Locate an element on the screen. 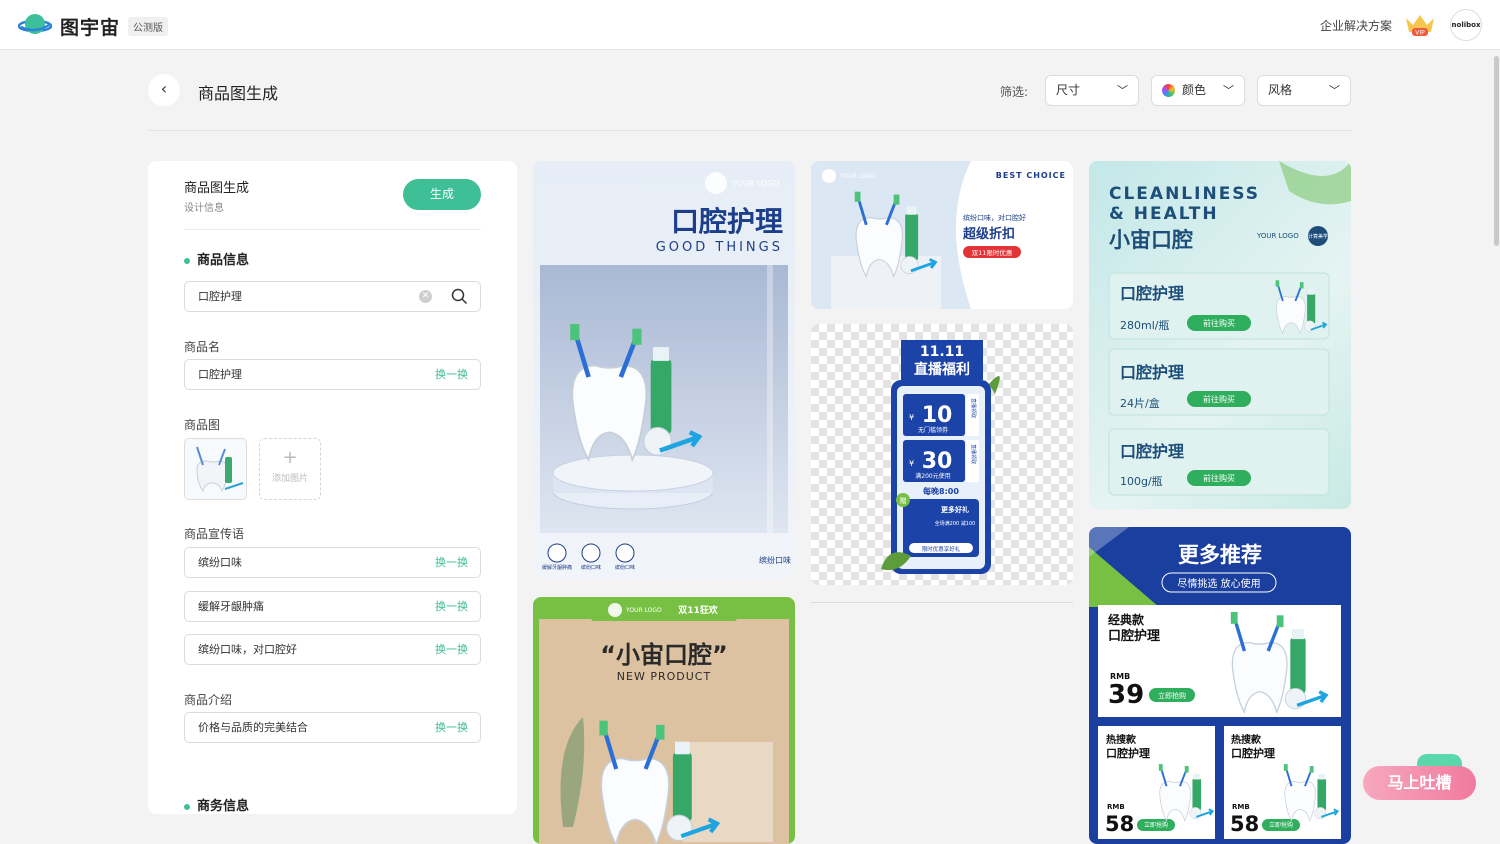  card-3-badge: BEST CHOICE is located at coordinates (1031, 175).